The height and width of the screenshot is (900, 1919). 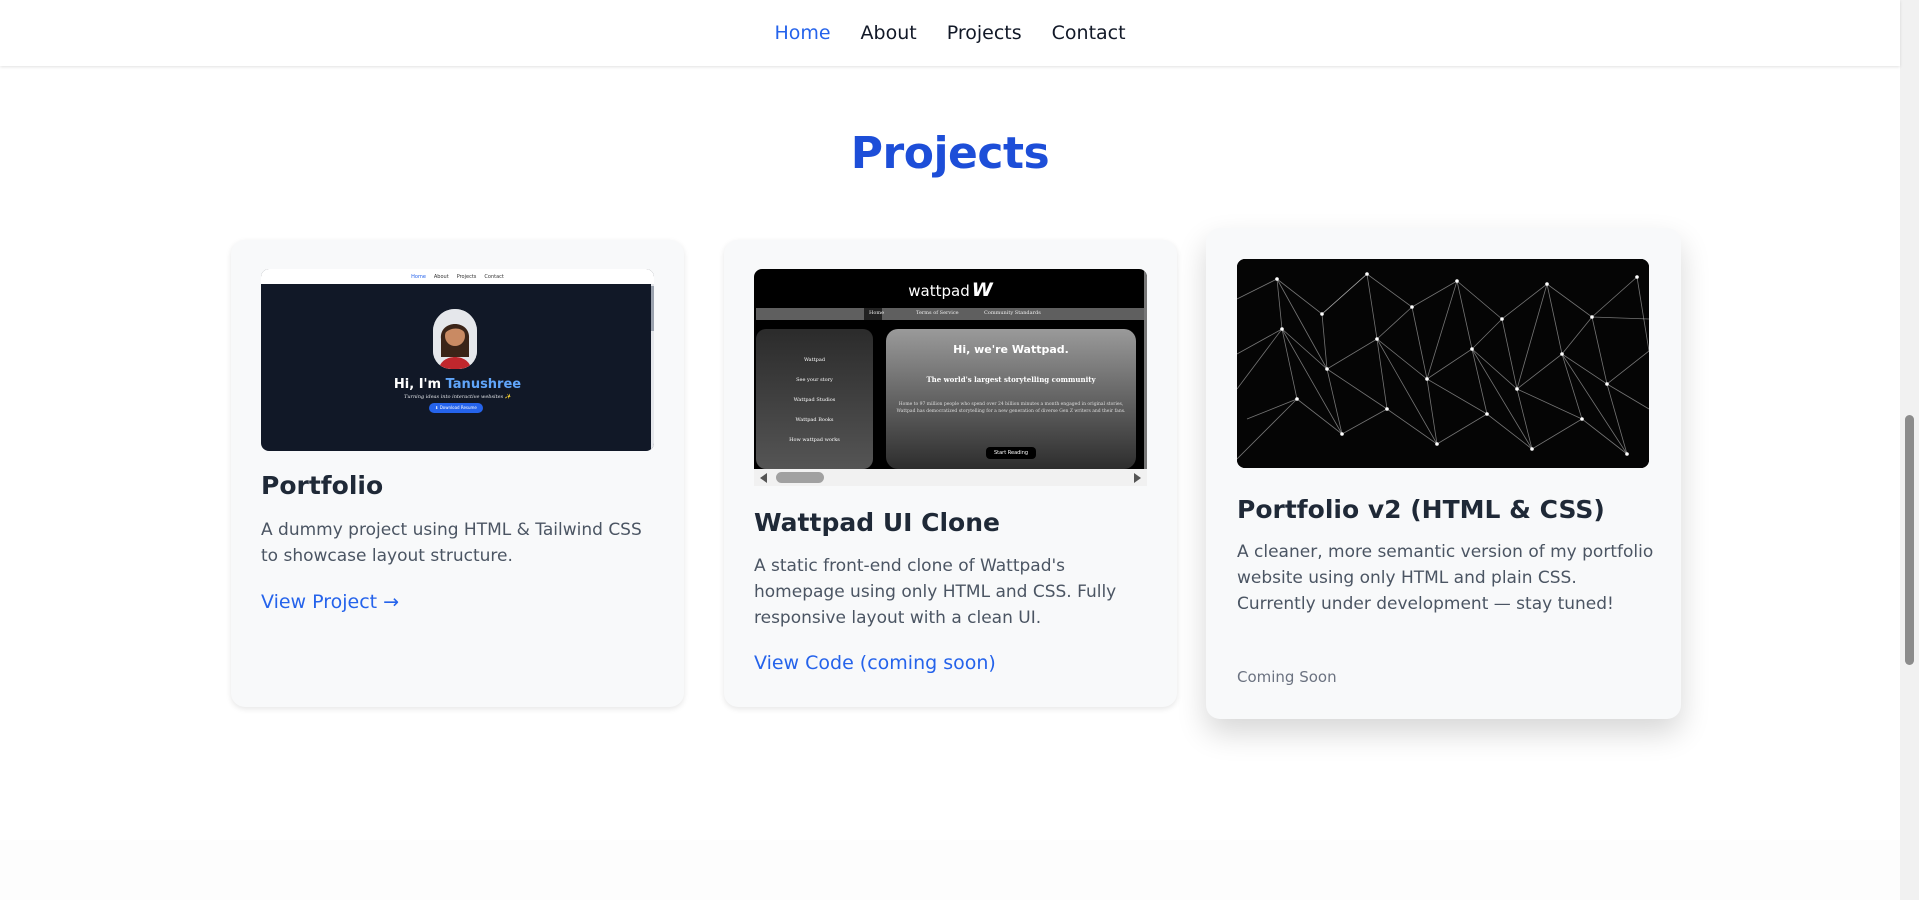 I want to click on preview-side-item: See your story, so click(x=814, y=380).